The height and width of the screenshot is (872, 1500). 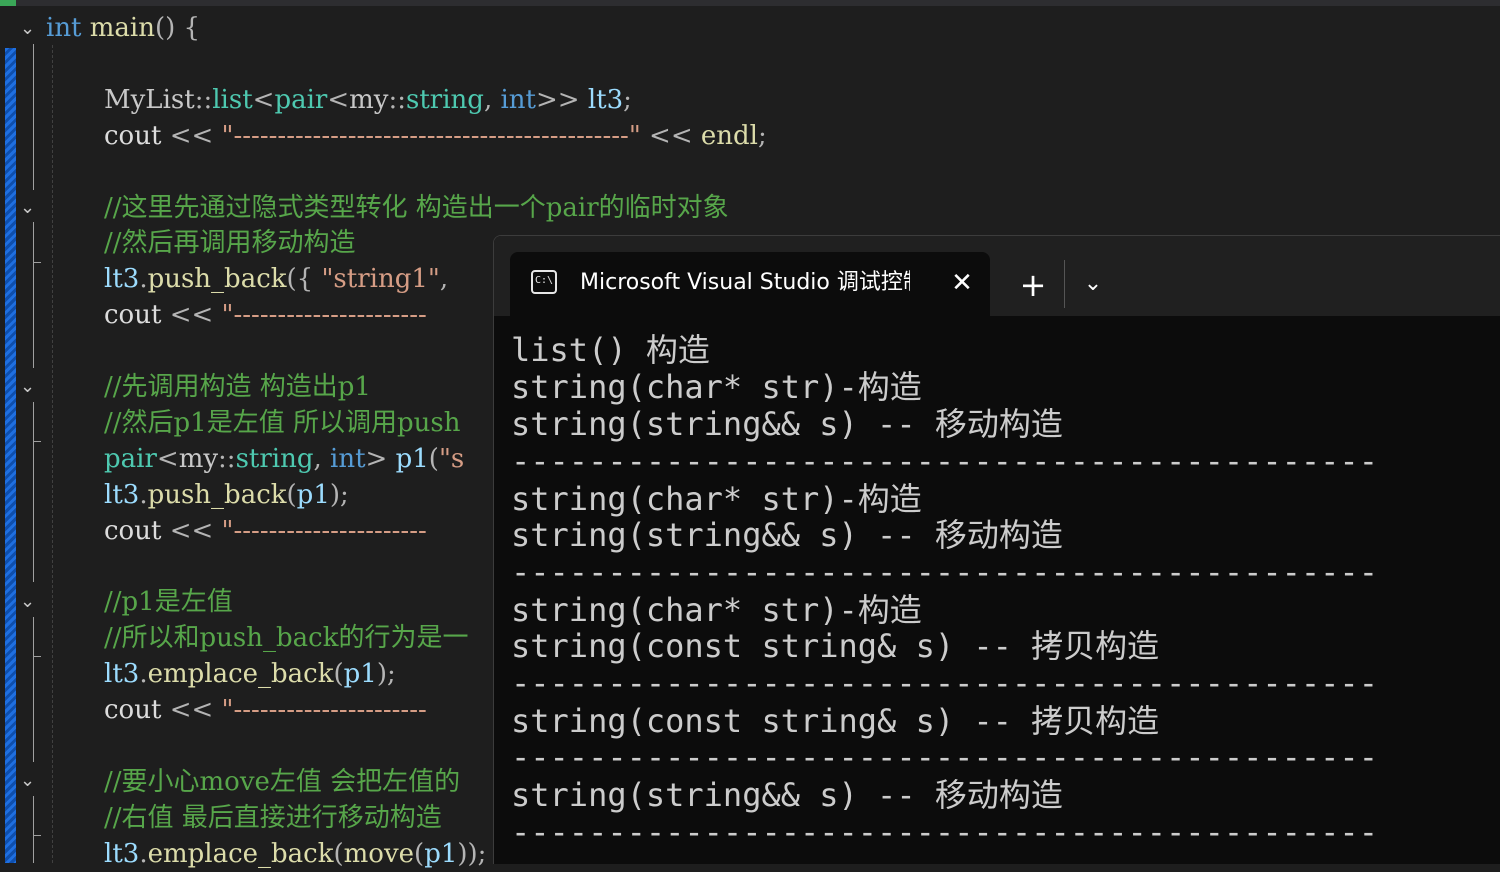 What do you see at coordinates (295, 854) in the screenshot?
I see `code-line: lt3.emplace_back(move(p1));` at bounding box center [295, 854].